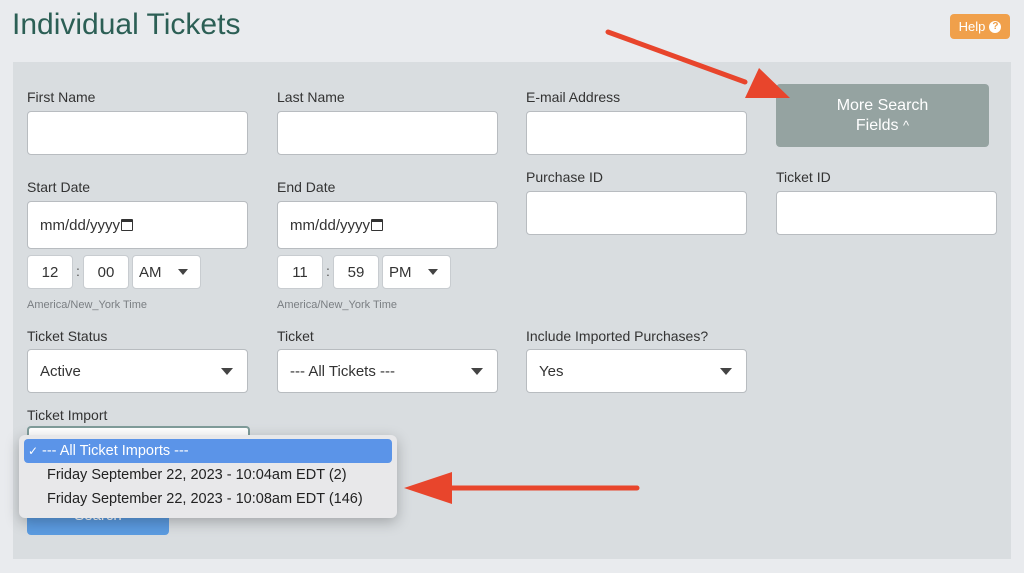 The height and width of the screenshot is (573, 1024). I want to click on help-label: Help, so click(972, 26).